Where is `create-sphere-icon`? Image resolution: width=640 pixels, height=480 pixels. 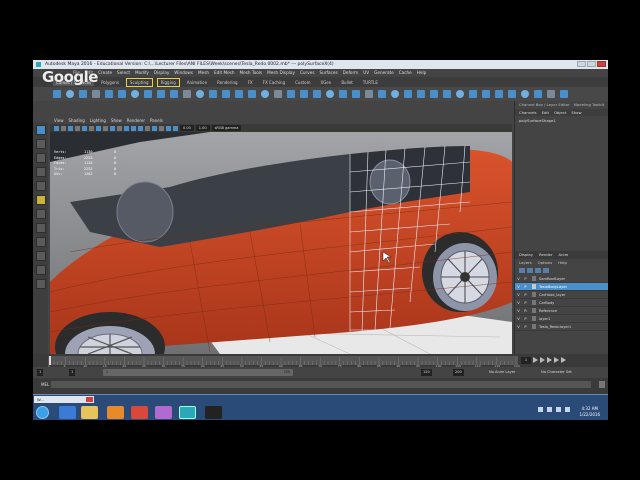
create-sphere-icon is located at coordinates (57, 94).